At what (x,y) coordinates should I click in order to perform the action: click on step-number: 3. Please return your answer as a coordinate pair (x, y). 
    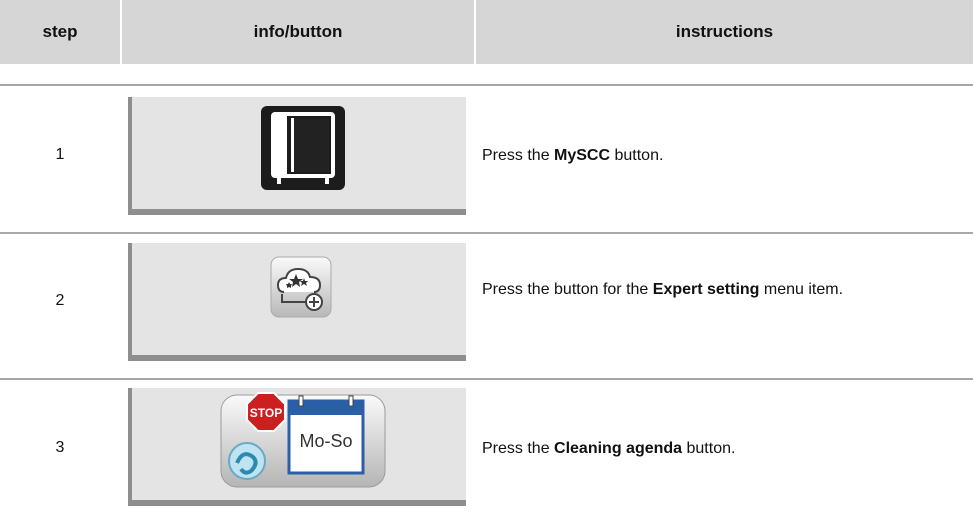
    Looking at the image, I should click on (60, 447).